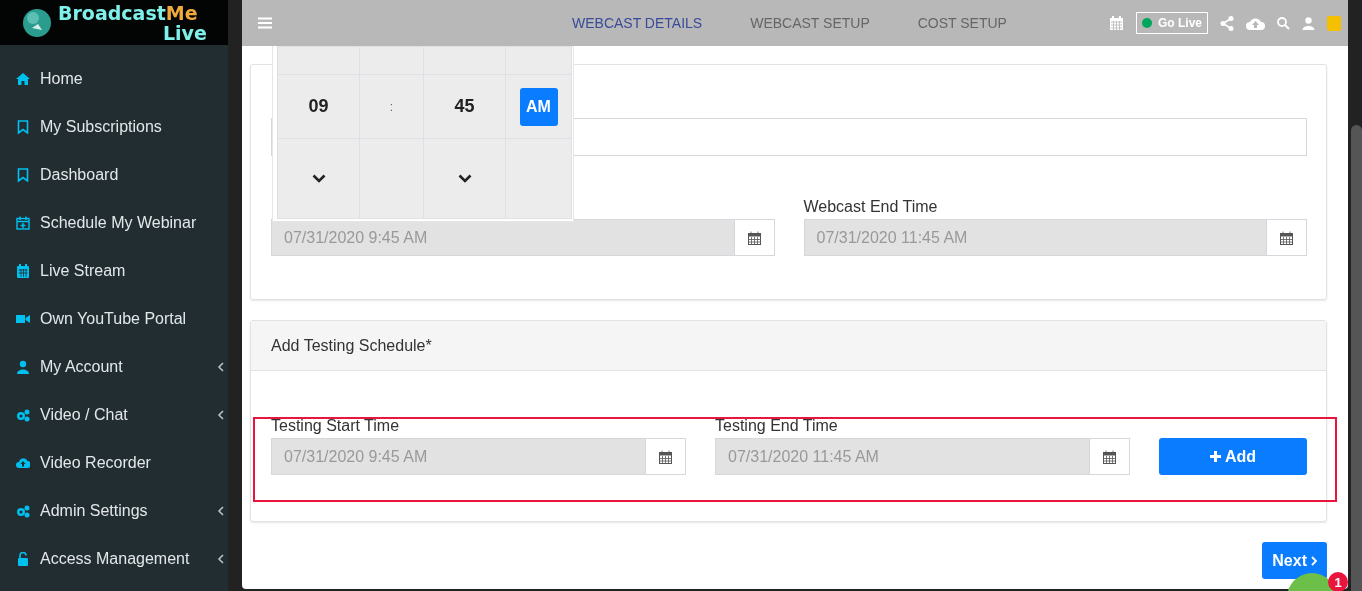  Describe the element at coordinates (1294, 560) in the screenshot. I see `next-button: Next` at that location.